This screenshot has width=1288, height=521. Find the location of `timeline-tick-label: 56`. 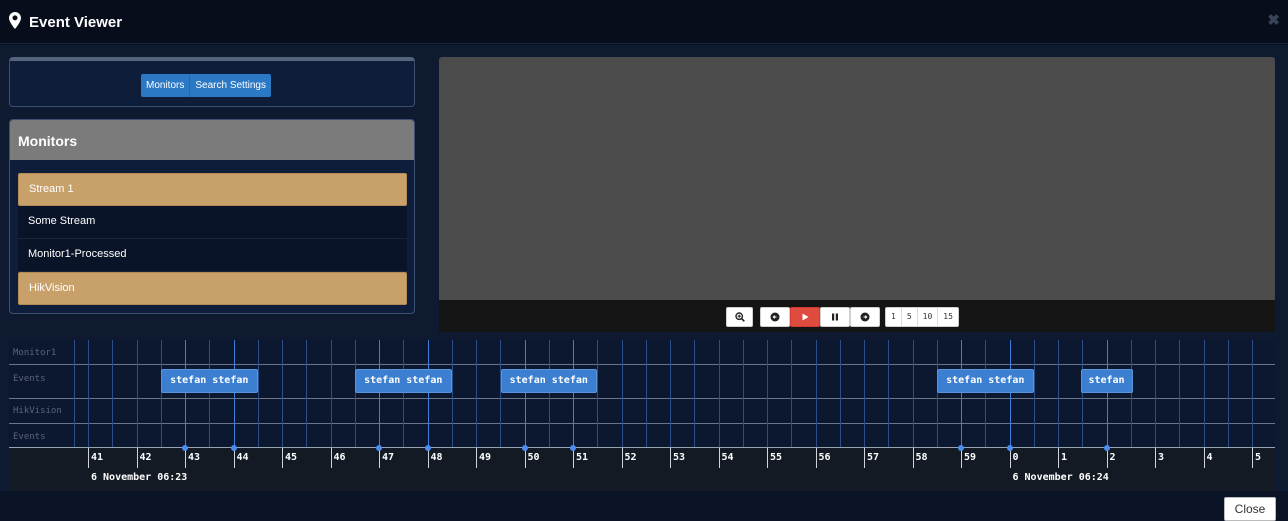

timeline-tick-label: 56 is located at coordinates (824, 457).